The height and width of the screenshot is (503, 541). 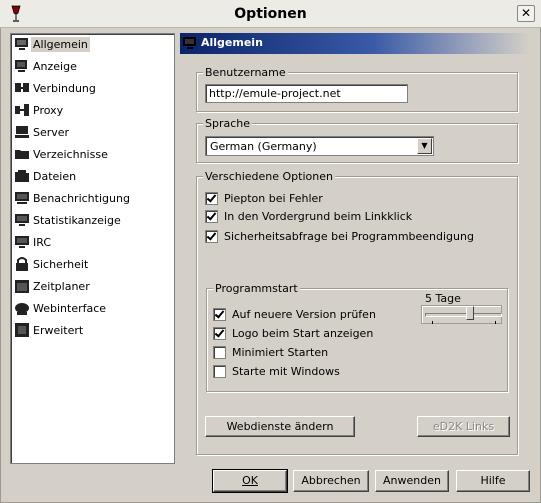 I want to click on sidebar-item-verbindung: Verbindung, so click(x=56, y=88).